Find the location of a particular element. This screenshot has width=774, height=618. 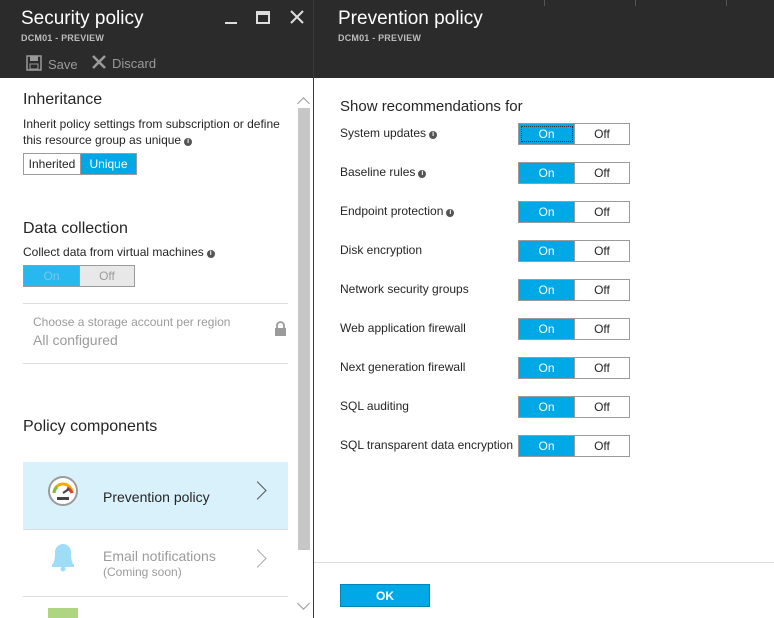

web-application-firewall-label: Web application firewall is located at coordinates (403, 328).